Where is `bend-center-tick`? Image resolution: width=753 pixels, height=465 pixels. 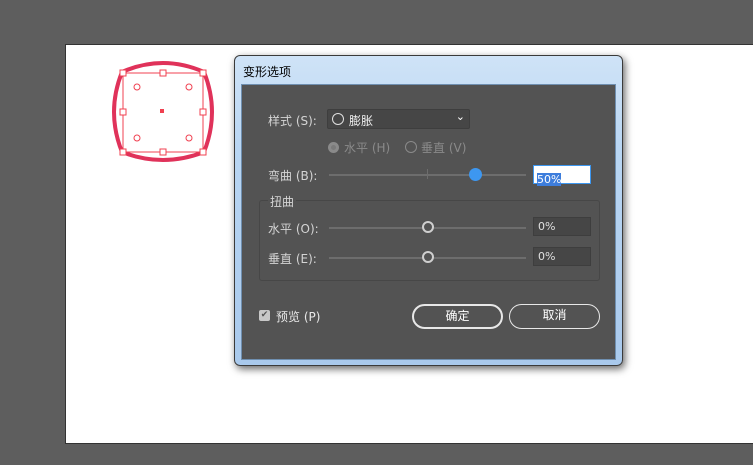
bend-center-tick is located at coordinates (427, 174).